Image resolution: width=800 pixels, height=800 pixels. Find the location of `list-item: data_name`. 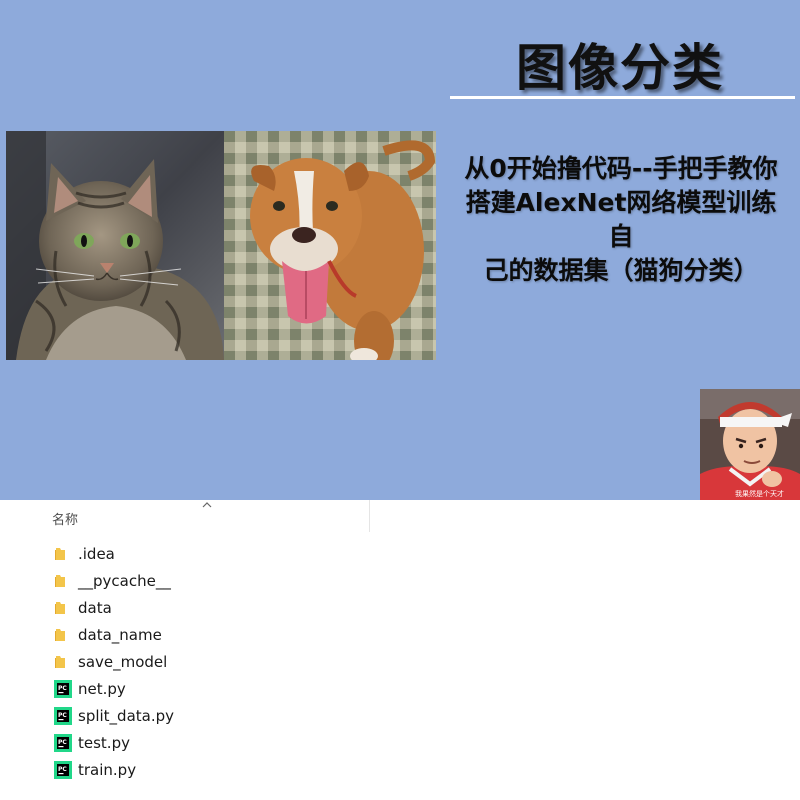

list-item: data_name is located at coordinates (200, 636).